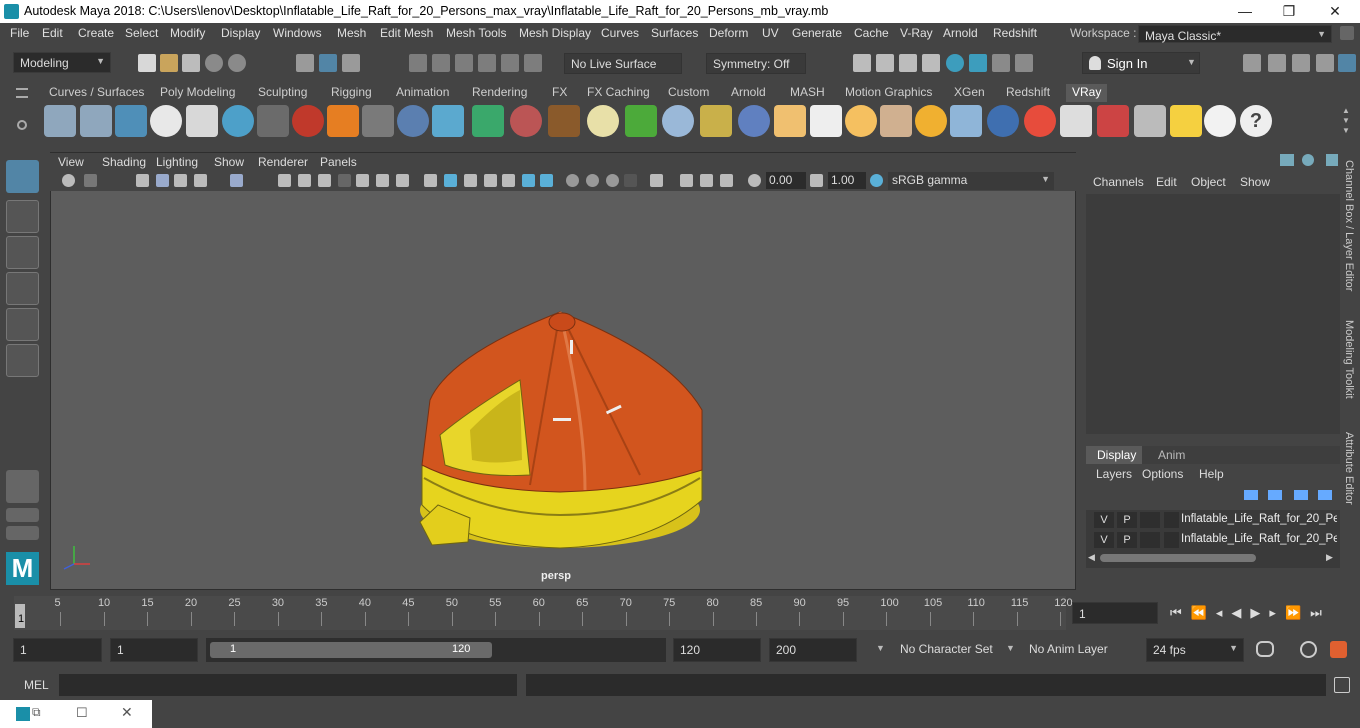 This screenshot has width=1360, height=728. What do you see at coordinates (362, 180) in the screenshot?
I see `field-chart-icon` at bounding box center [362, 180].